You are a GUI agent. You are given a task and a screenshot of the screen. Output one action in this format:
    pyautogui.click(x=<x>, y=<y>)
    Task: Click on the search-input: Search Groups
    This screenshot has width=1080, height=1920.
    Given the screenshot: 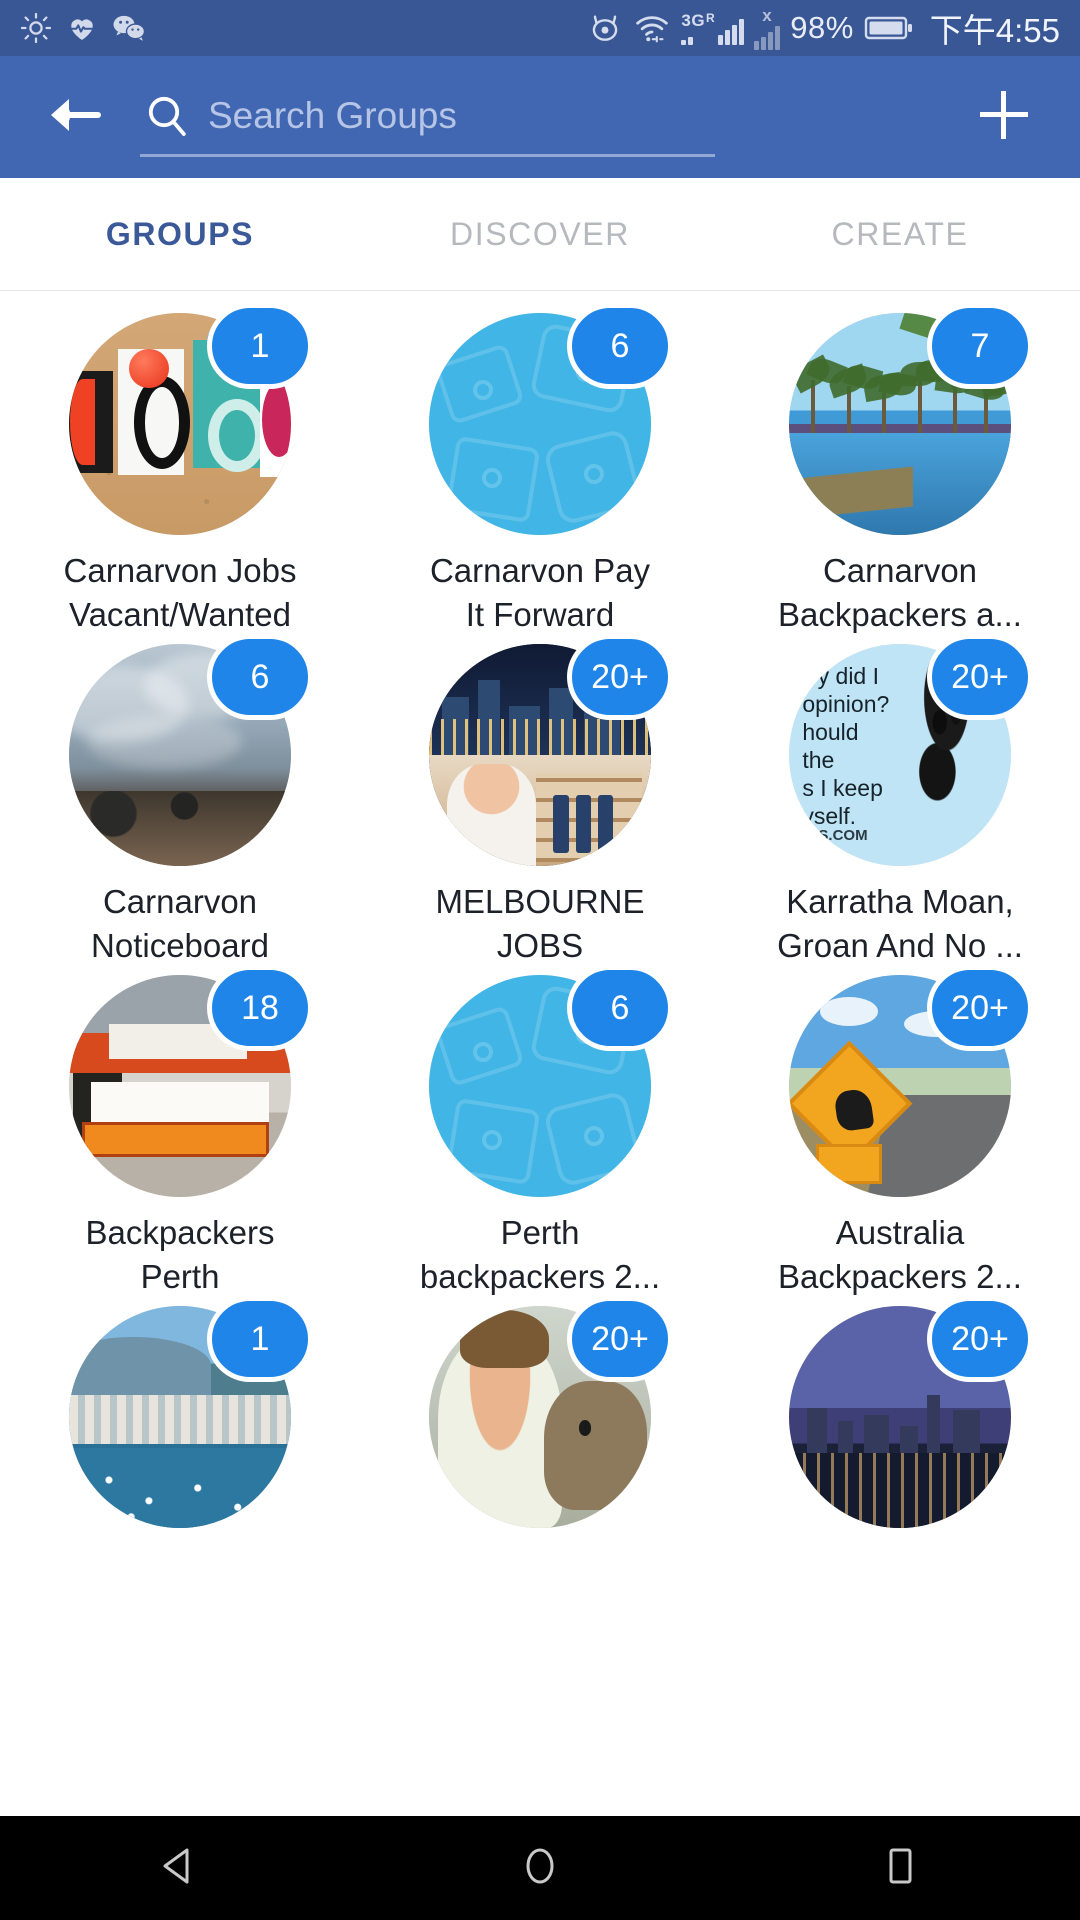 What is the action you would take?
    pyautogui.click(x=427, y=117)
    